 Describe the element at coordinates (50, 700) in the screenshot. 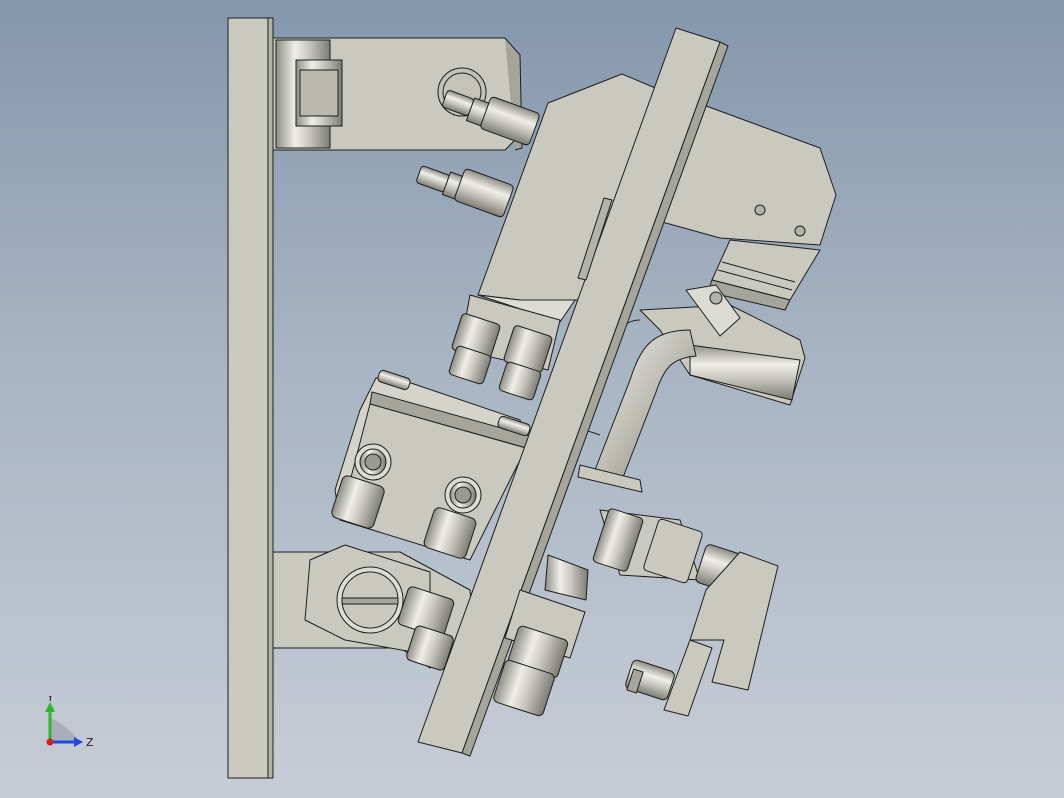

I see `y-axis-label: Y` at that location.